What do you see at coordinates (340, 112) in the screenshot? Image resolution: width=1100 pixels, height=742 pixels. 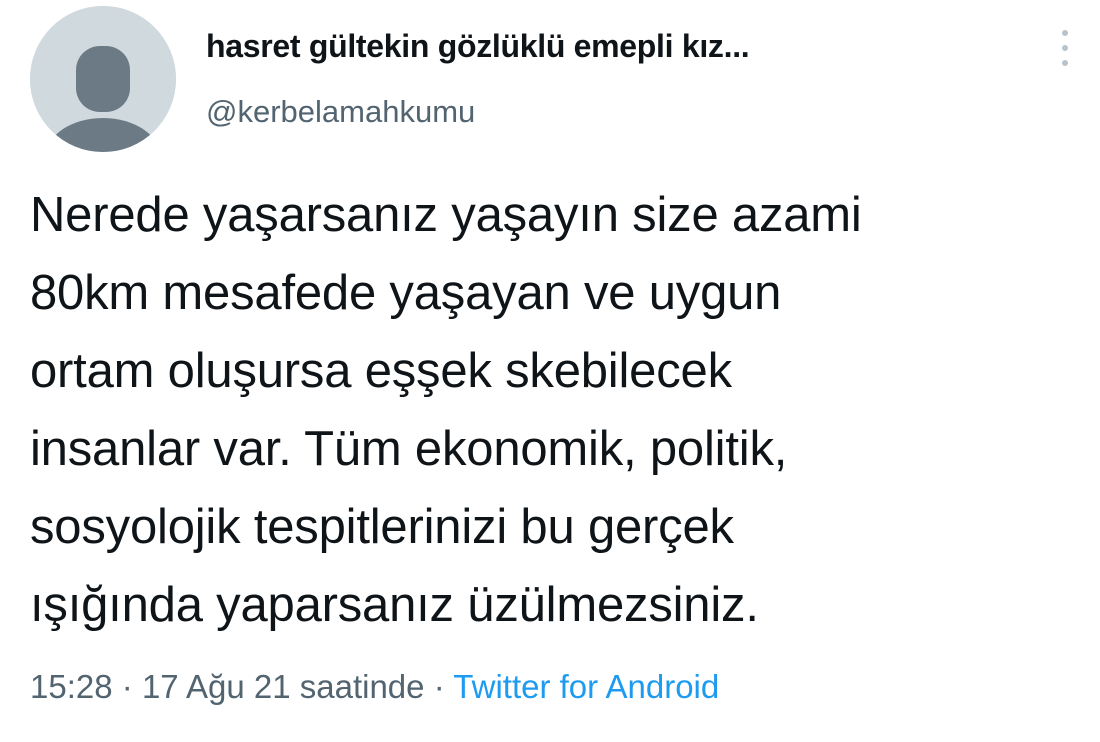 I see `author-handle: @kerbelamahkumu` at bounding box center [340, 112].